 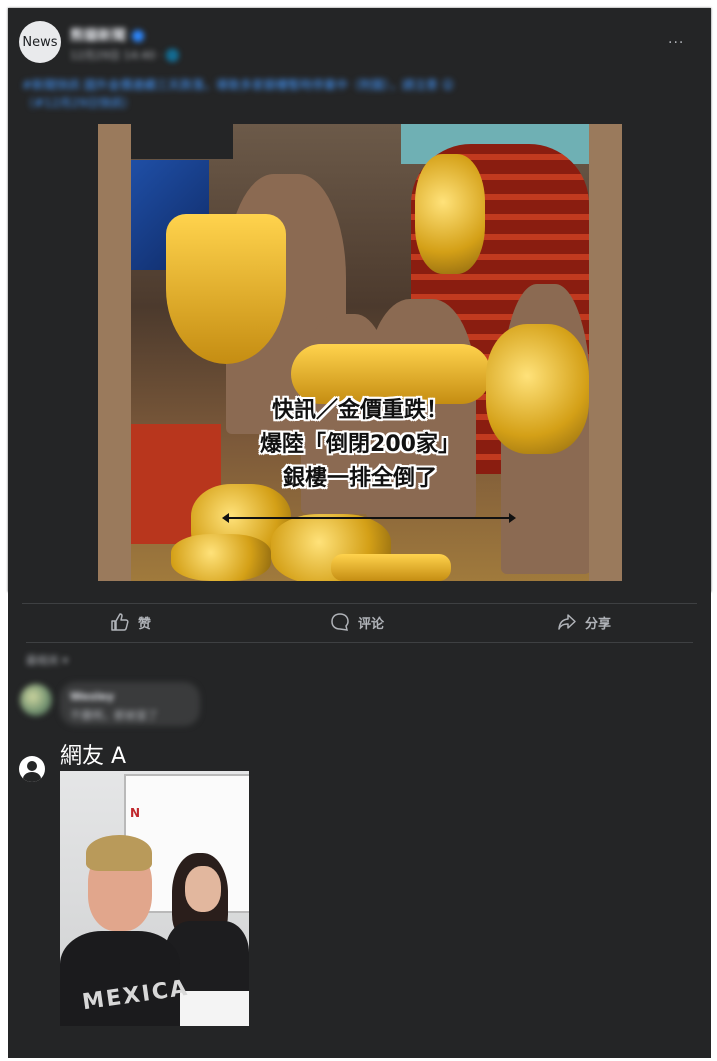 What do you see at coordinates (32, 766) in the screenshot?
I see `user-head-shape` at bounding box center [32, 766].